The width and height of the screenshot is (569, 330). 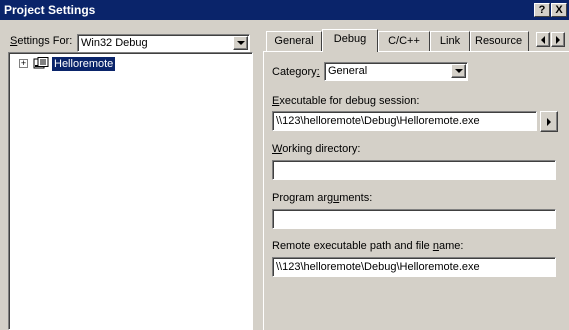 What do you see at coordinates (450, 41) in the screenshot?
I see `tab-link: Link` at bounding box center [450, 41].